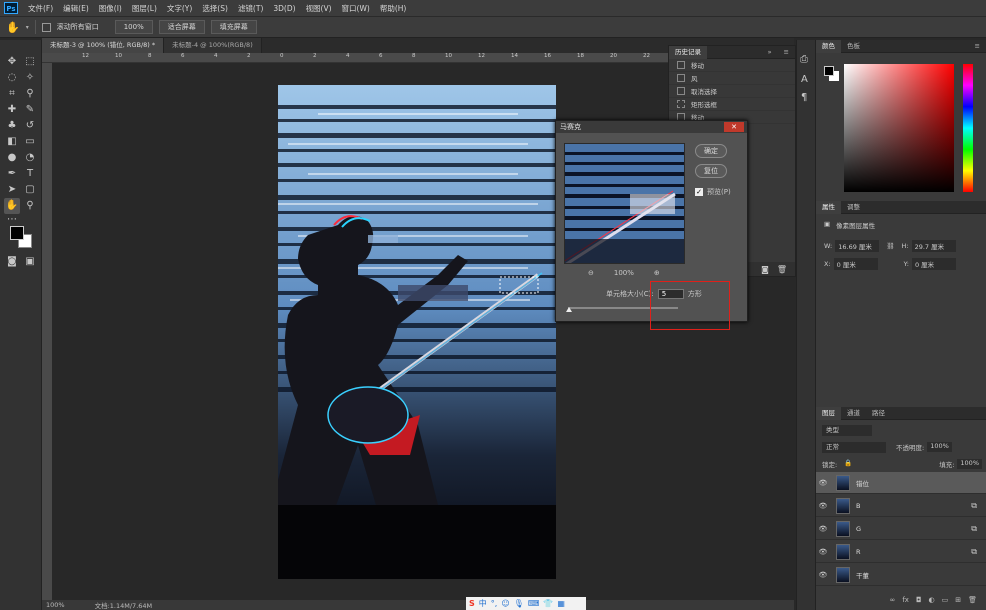 This screenshot has height=610, width=986. What do you see at coordinates (356, 8) in the screenshot?
I see `menu-window: 窗口(W)` at bounding box center [356, 8].